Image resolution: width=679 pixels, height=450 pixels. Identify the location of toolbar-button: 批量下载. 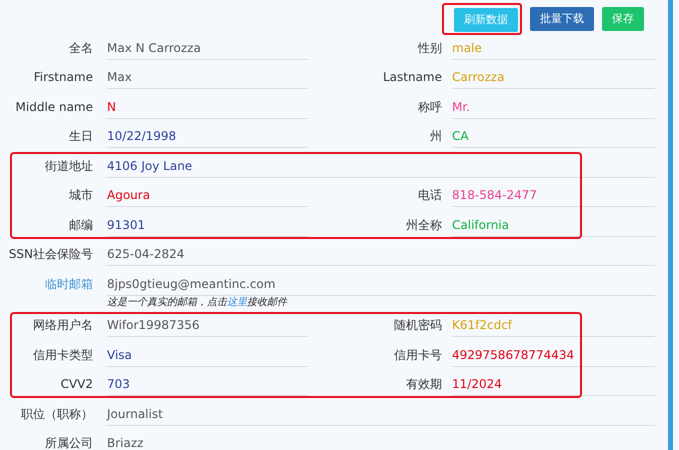
(562, 19).